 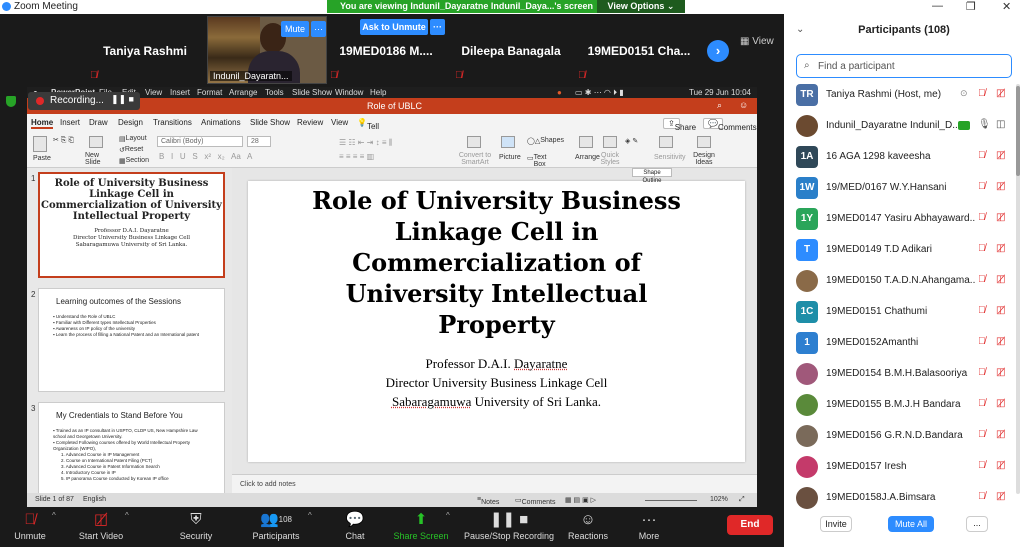 What do you see at coordinates (130, 122) in the screenshot?
I see `tab-design: Design` at bounding box center [130, 122].